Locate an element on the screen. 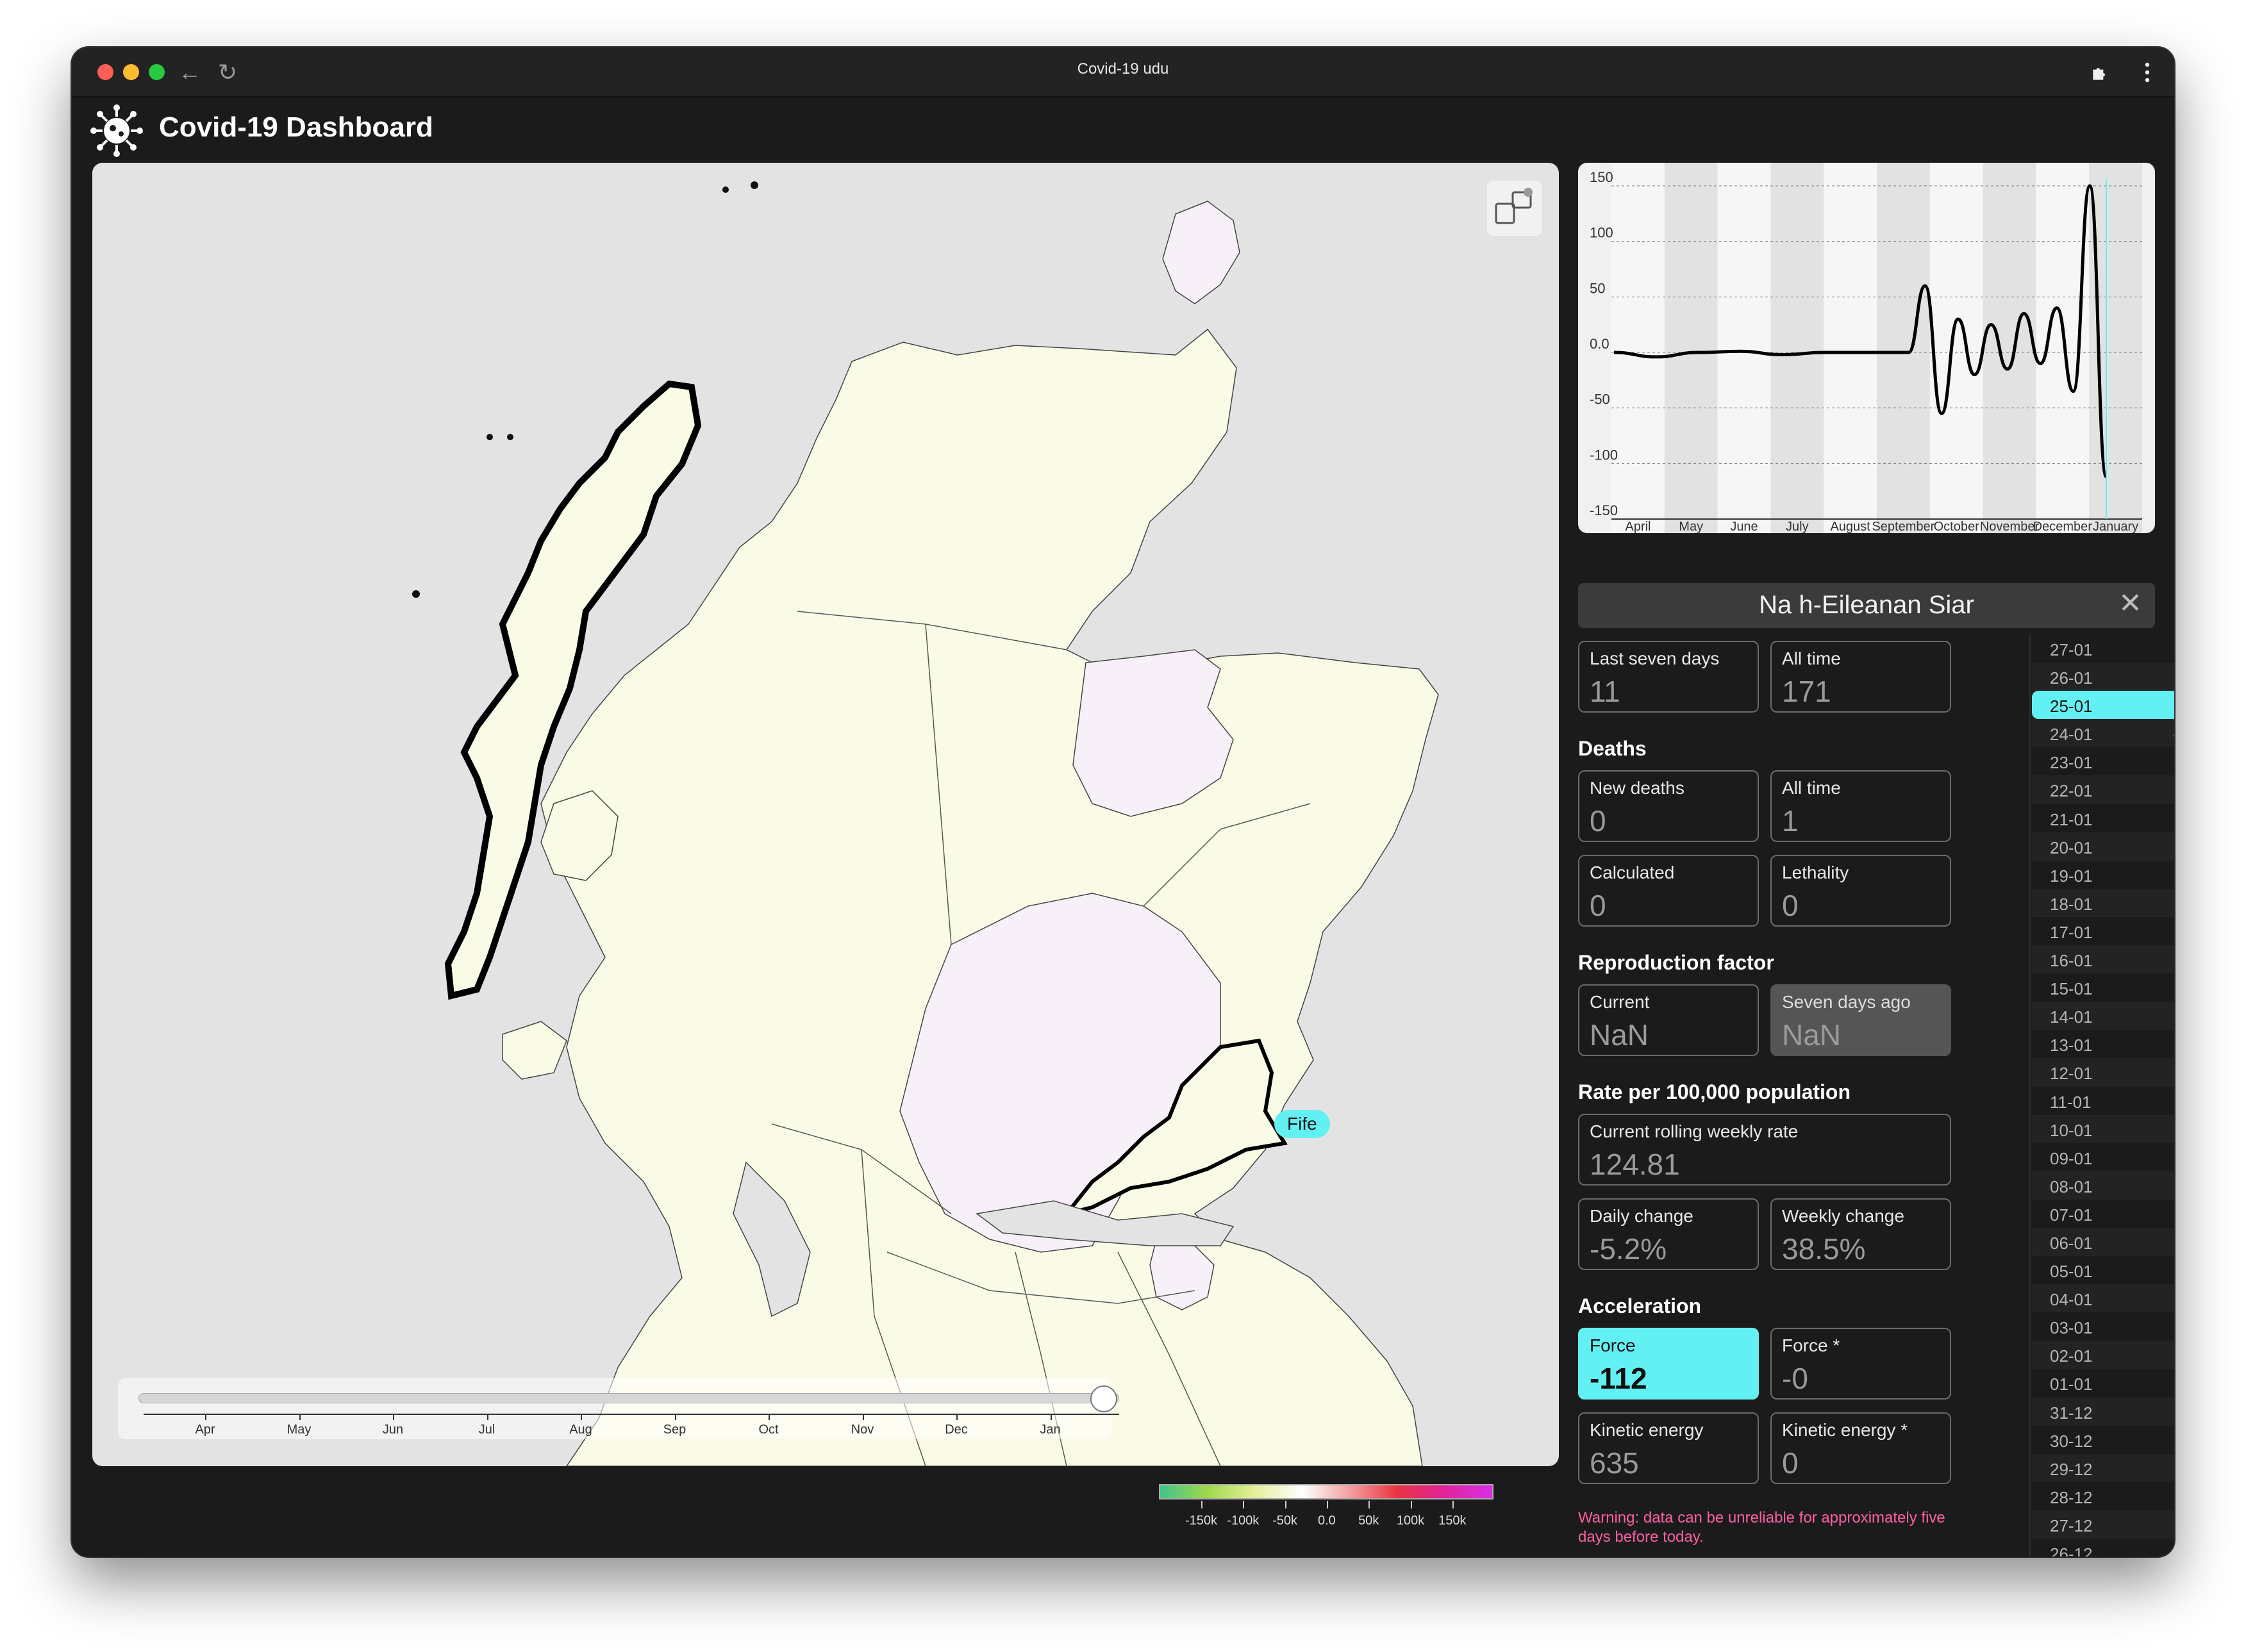 The width and height of the screenshot is (2246, 1652). day-row: 11-0184 is located at coordinates (2103, 1101).